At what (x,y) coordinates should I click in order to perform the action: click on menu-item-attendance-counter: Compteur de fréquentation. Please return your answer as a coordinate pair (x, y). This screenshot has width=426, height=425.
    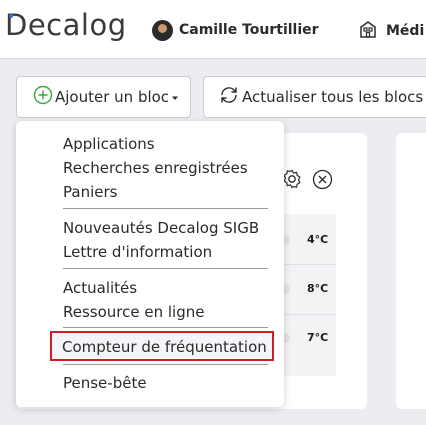
    Looking at the image, I should click on (164, 347).